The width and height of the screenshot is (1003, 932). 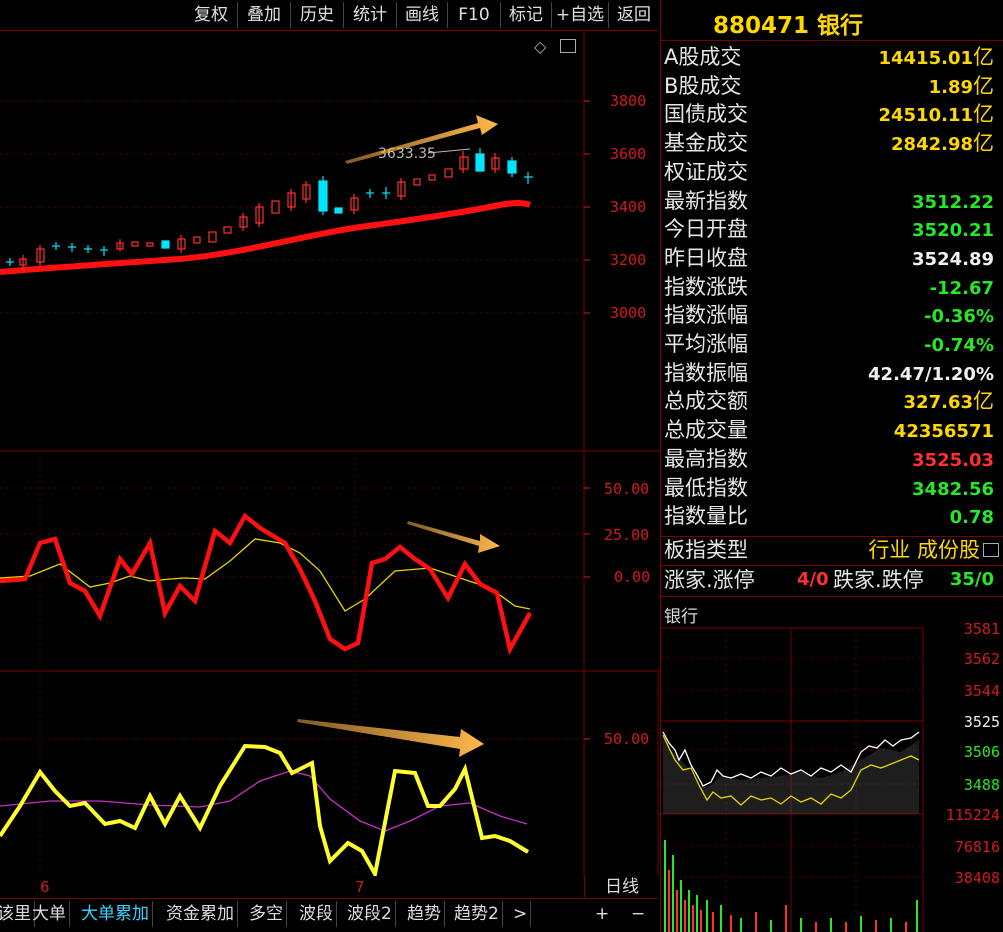 I want to click on today-open-value: 3520.21, so click(x=953, y=230).